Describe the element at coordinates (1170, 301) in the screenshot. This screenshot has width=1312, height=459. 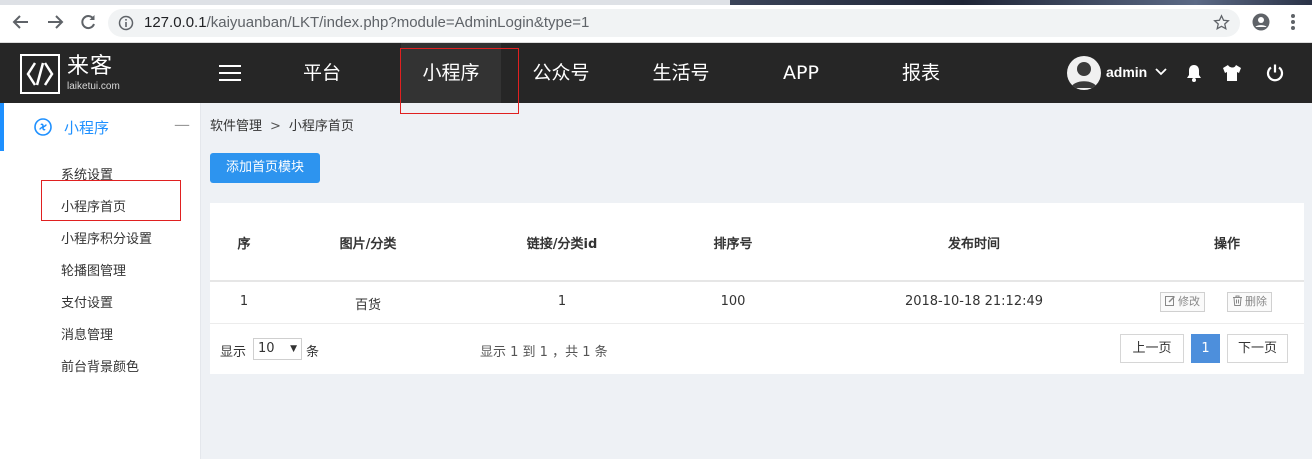
I see `edit-icon` at that location.